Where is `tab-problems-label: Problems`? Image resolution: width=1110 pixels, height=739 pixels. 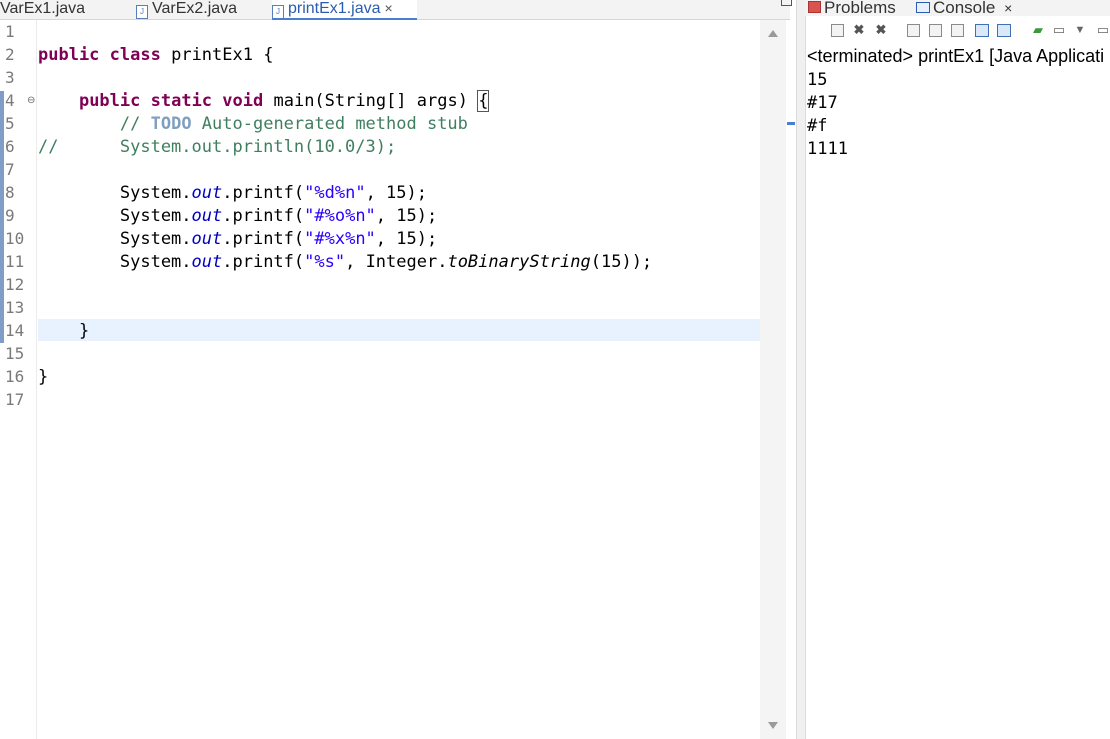 tab-problems-label: Problems is located at coordinates (860, 8).